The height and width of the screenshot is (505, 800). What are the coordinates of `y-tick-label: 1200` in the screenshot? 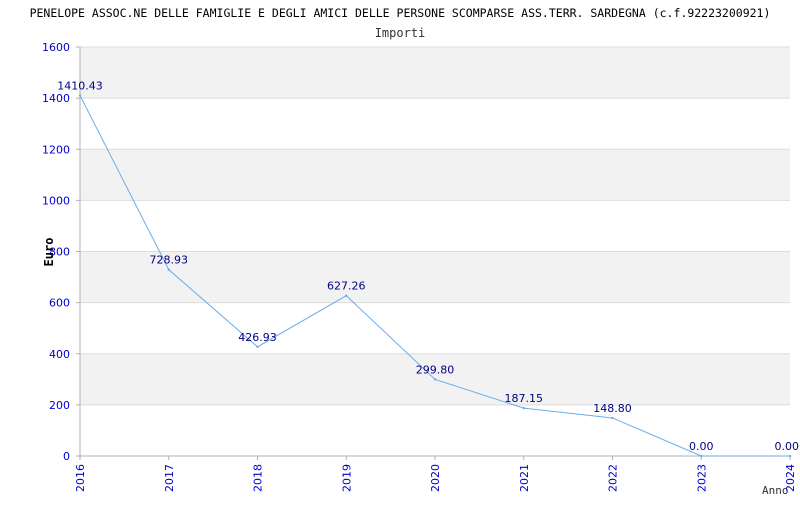 It's located at (56, 149).